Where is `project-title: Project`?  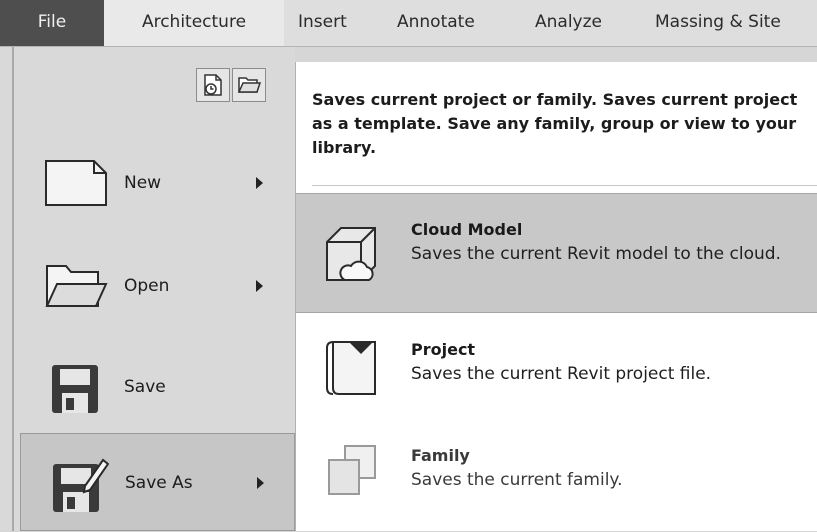
project-title: Project is located at coordinates (443, 349).